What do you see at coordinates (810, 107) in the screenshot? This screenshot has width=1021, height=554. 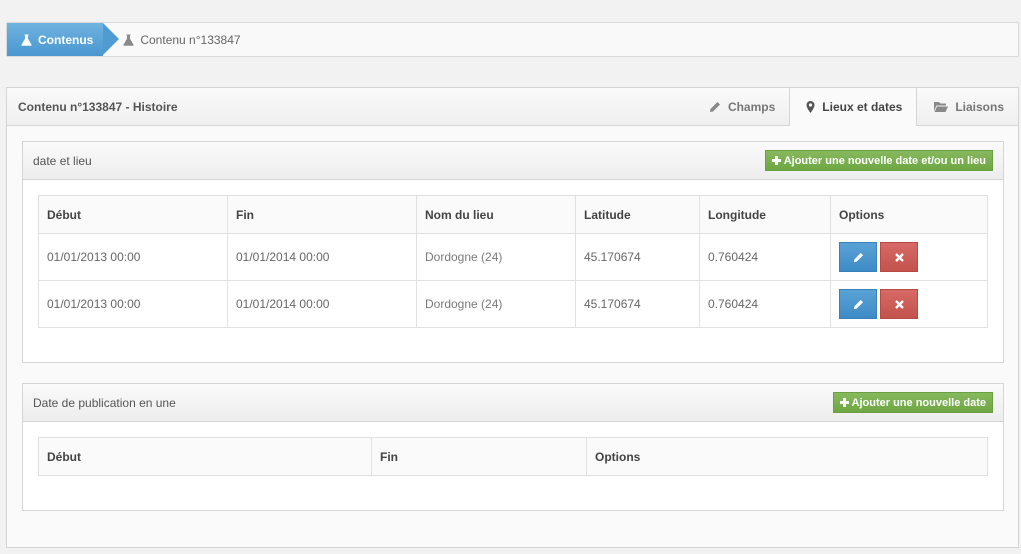 I see `map-marker-icon` at bounding box center [810, 107].